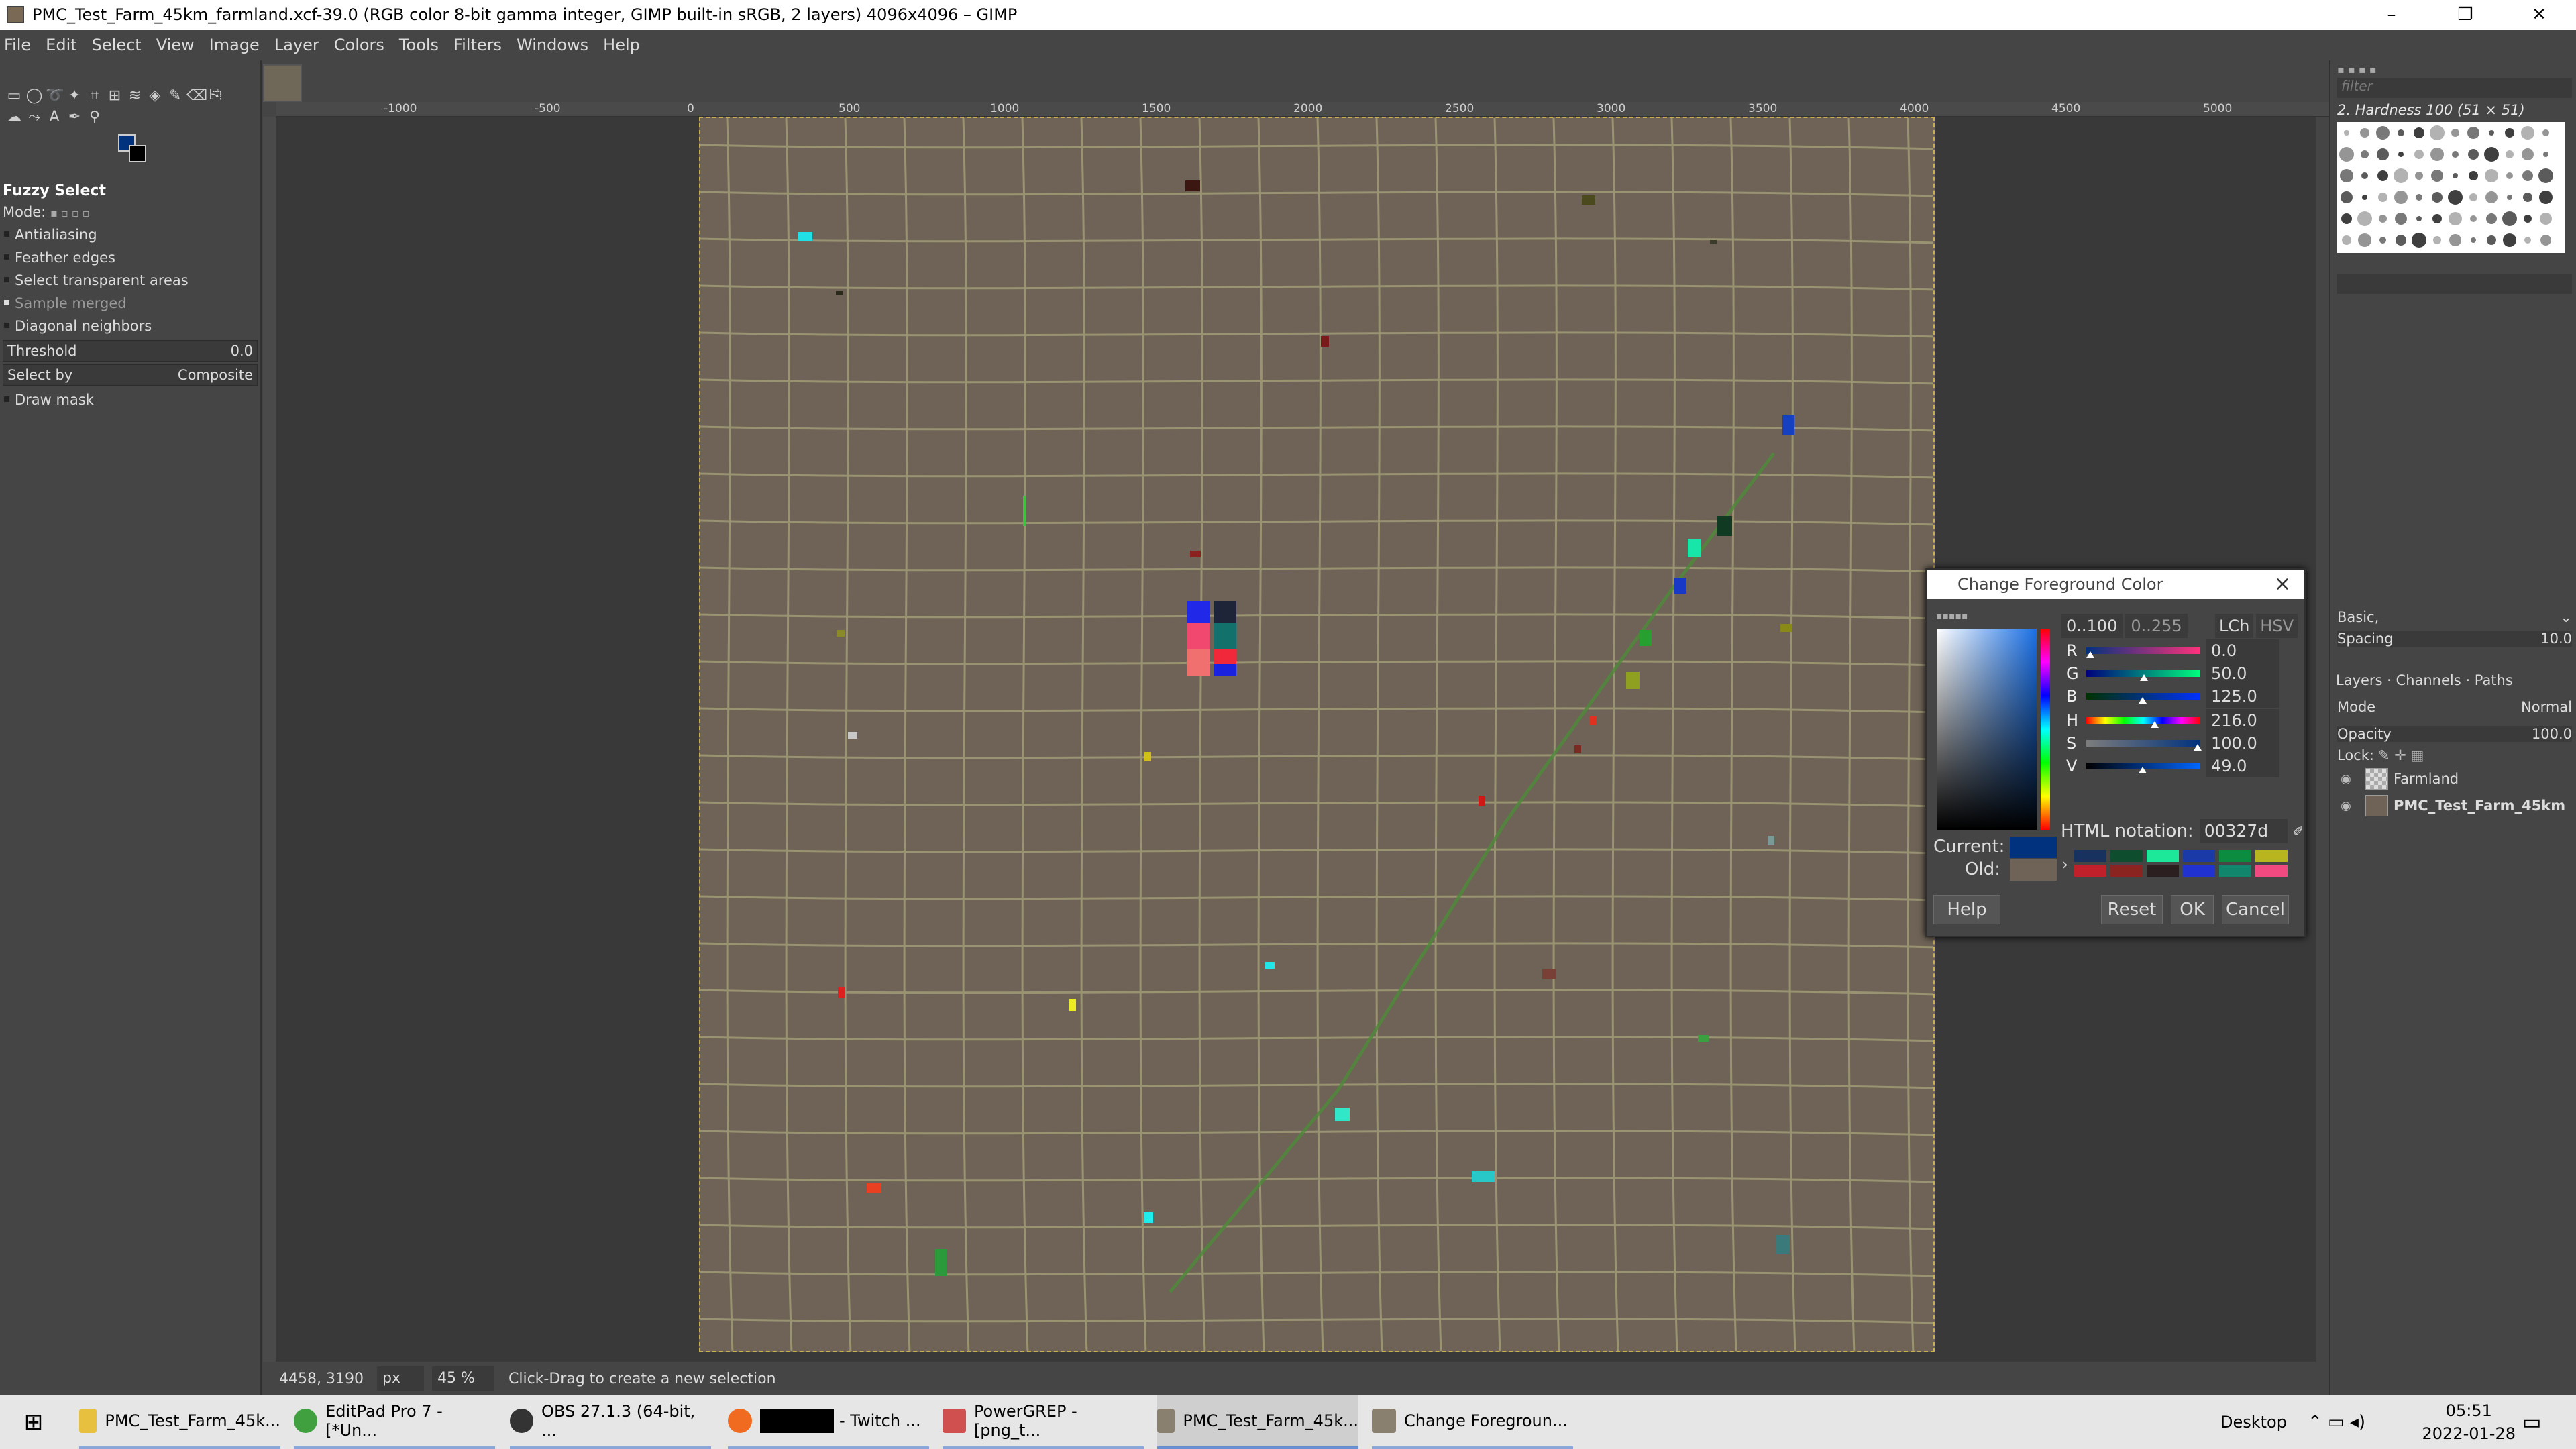 This screenshot has width=2576, height=1449. What do you see at coordinates (552, 45) in the screenshot?
I see `menu-windows: Windows` at bounding box center [552, 45].